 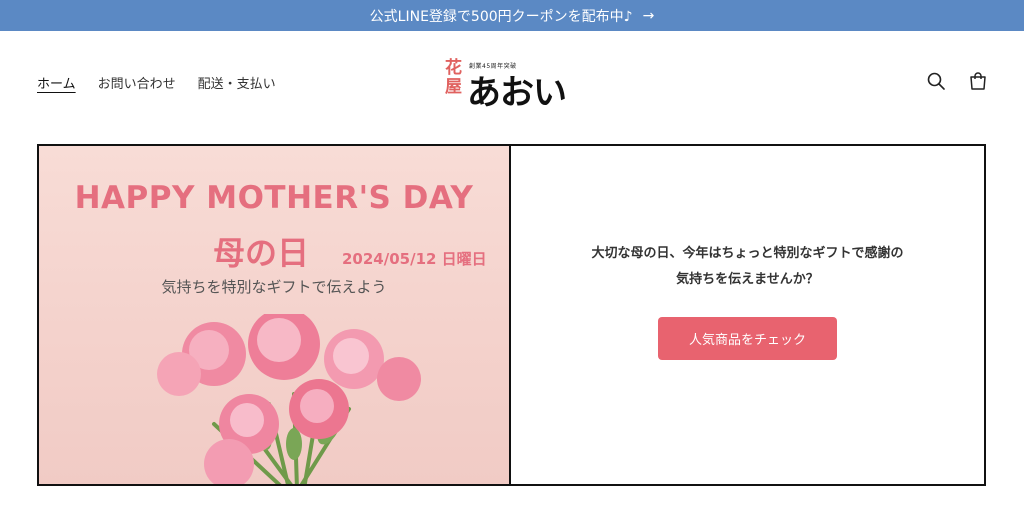 I want to click on banner-date: 2024/05/12 日曜日, so click(x=414, y=259).